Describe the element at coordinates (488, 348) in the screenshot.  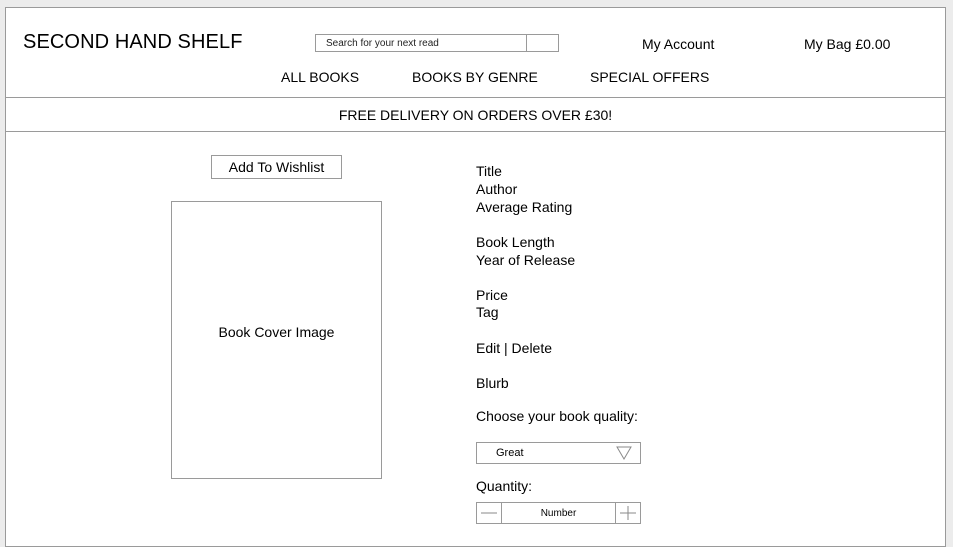
I see `edit-link: Edit` at that location.